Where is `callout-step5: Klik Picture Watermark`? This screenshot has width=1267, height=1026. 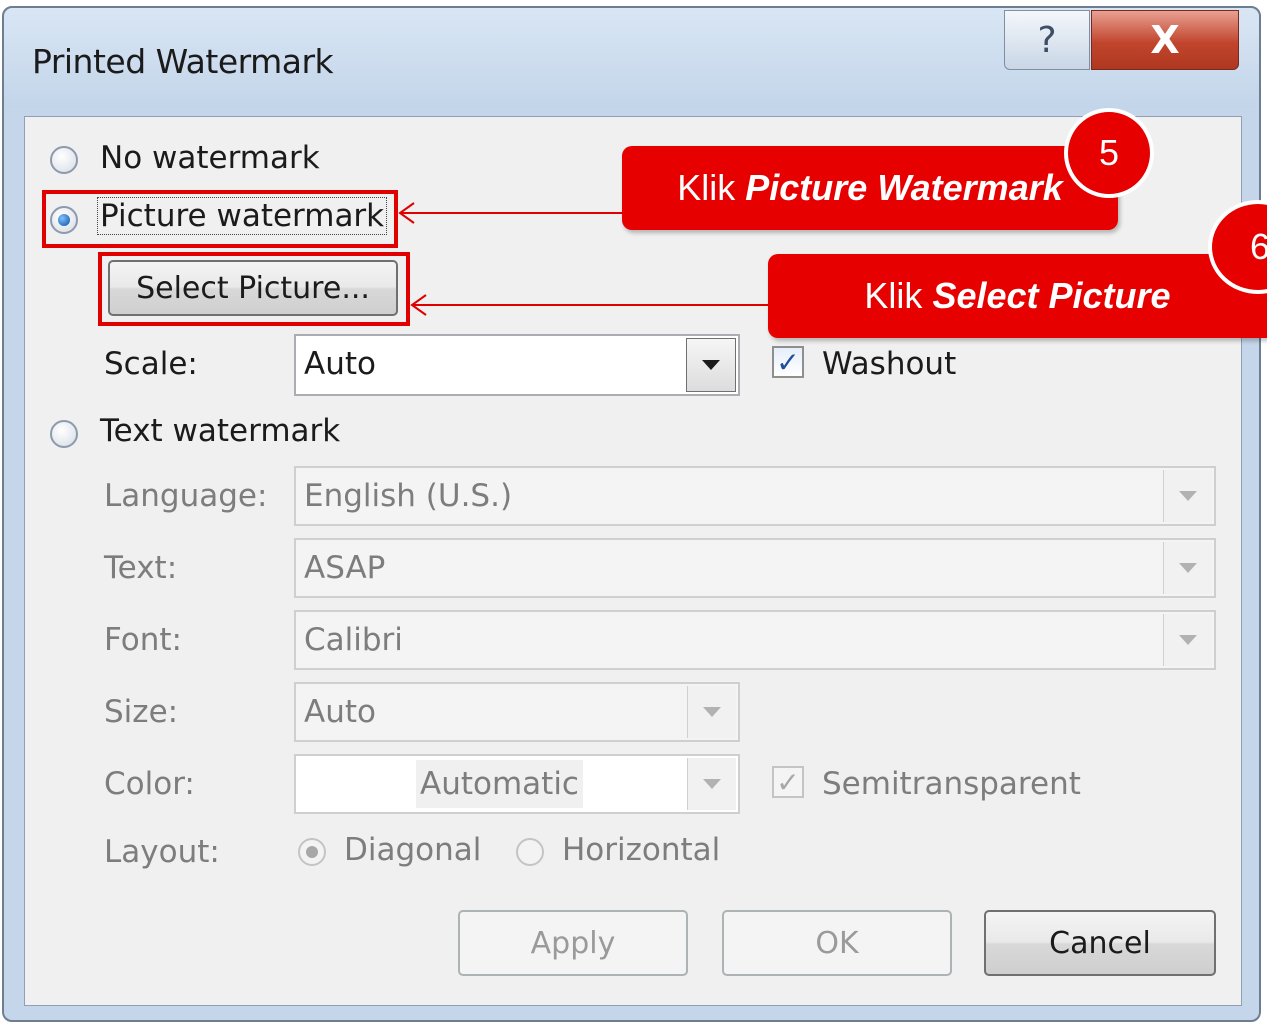
callout-step5: Klik Picture Watermark is located at coordinates (870, 188).